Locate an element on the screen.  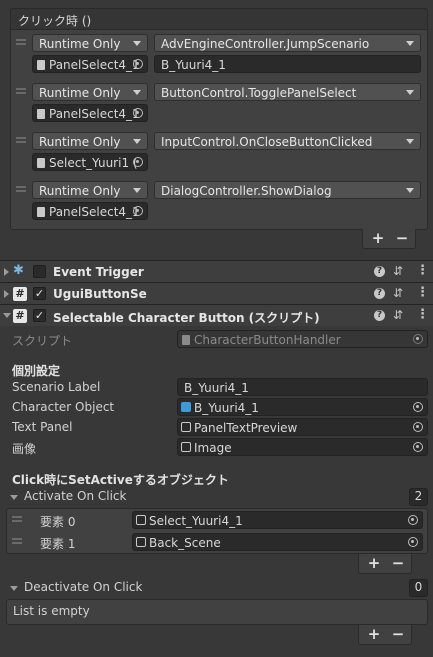
function-dropdown: InputControl.OnCloseButtonClicked is located at coordinates (287, 141).